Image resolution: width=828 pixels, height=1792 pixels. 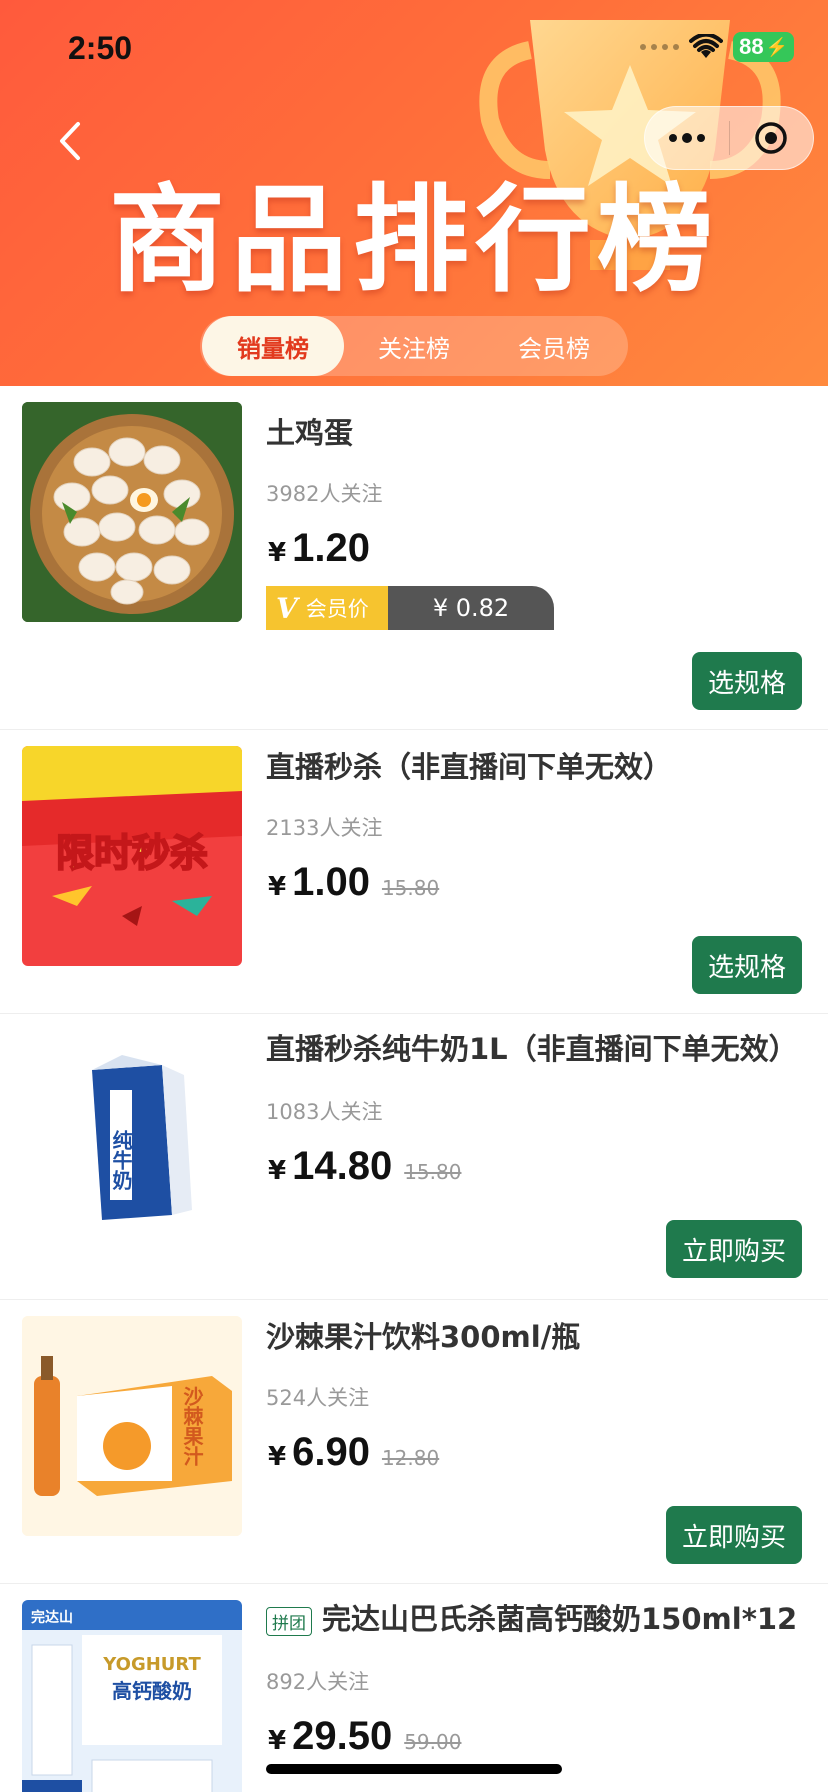 I want to click on vip-icon: V, so click(x=287, y=608).